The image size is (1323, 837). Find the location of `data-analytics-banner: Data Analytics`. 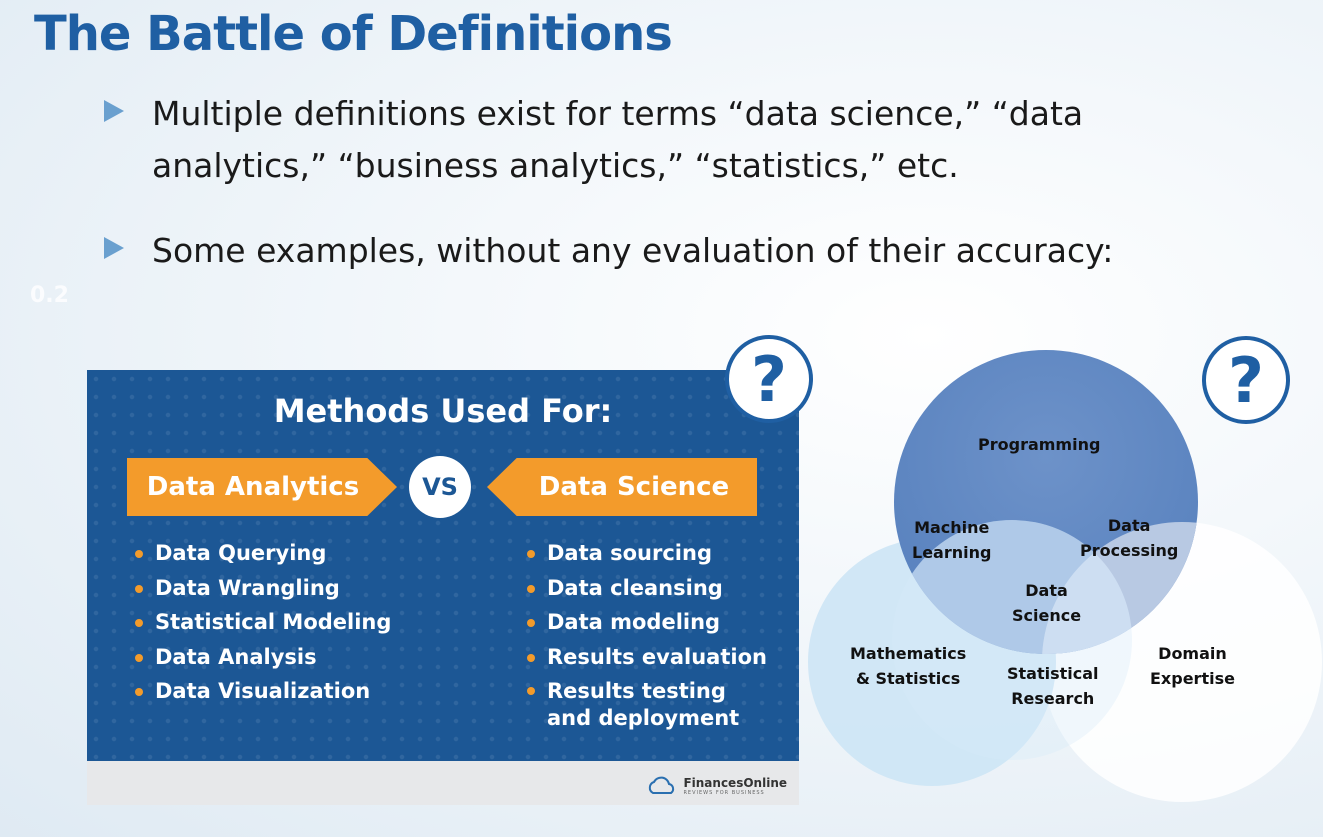

data-analytics-banner: Data Analytics is located at coordinates (262, 487).